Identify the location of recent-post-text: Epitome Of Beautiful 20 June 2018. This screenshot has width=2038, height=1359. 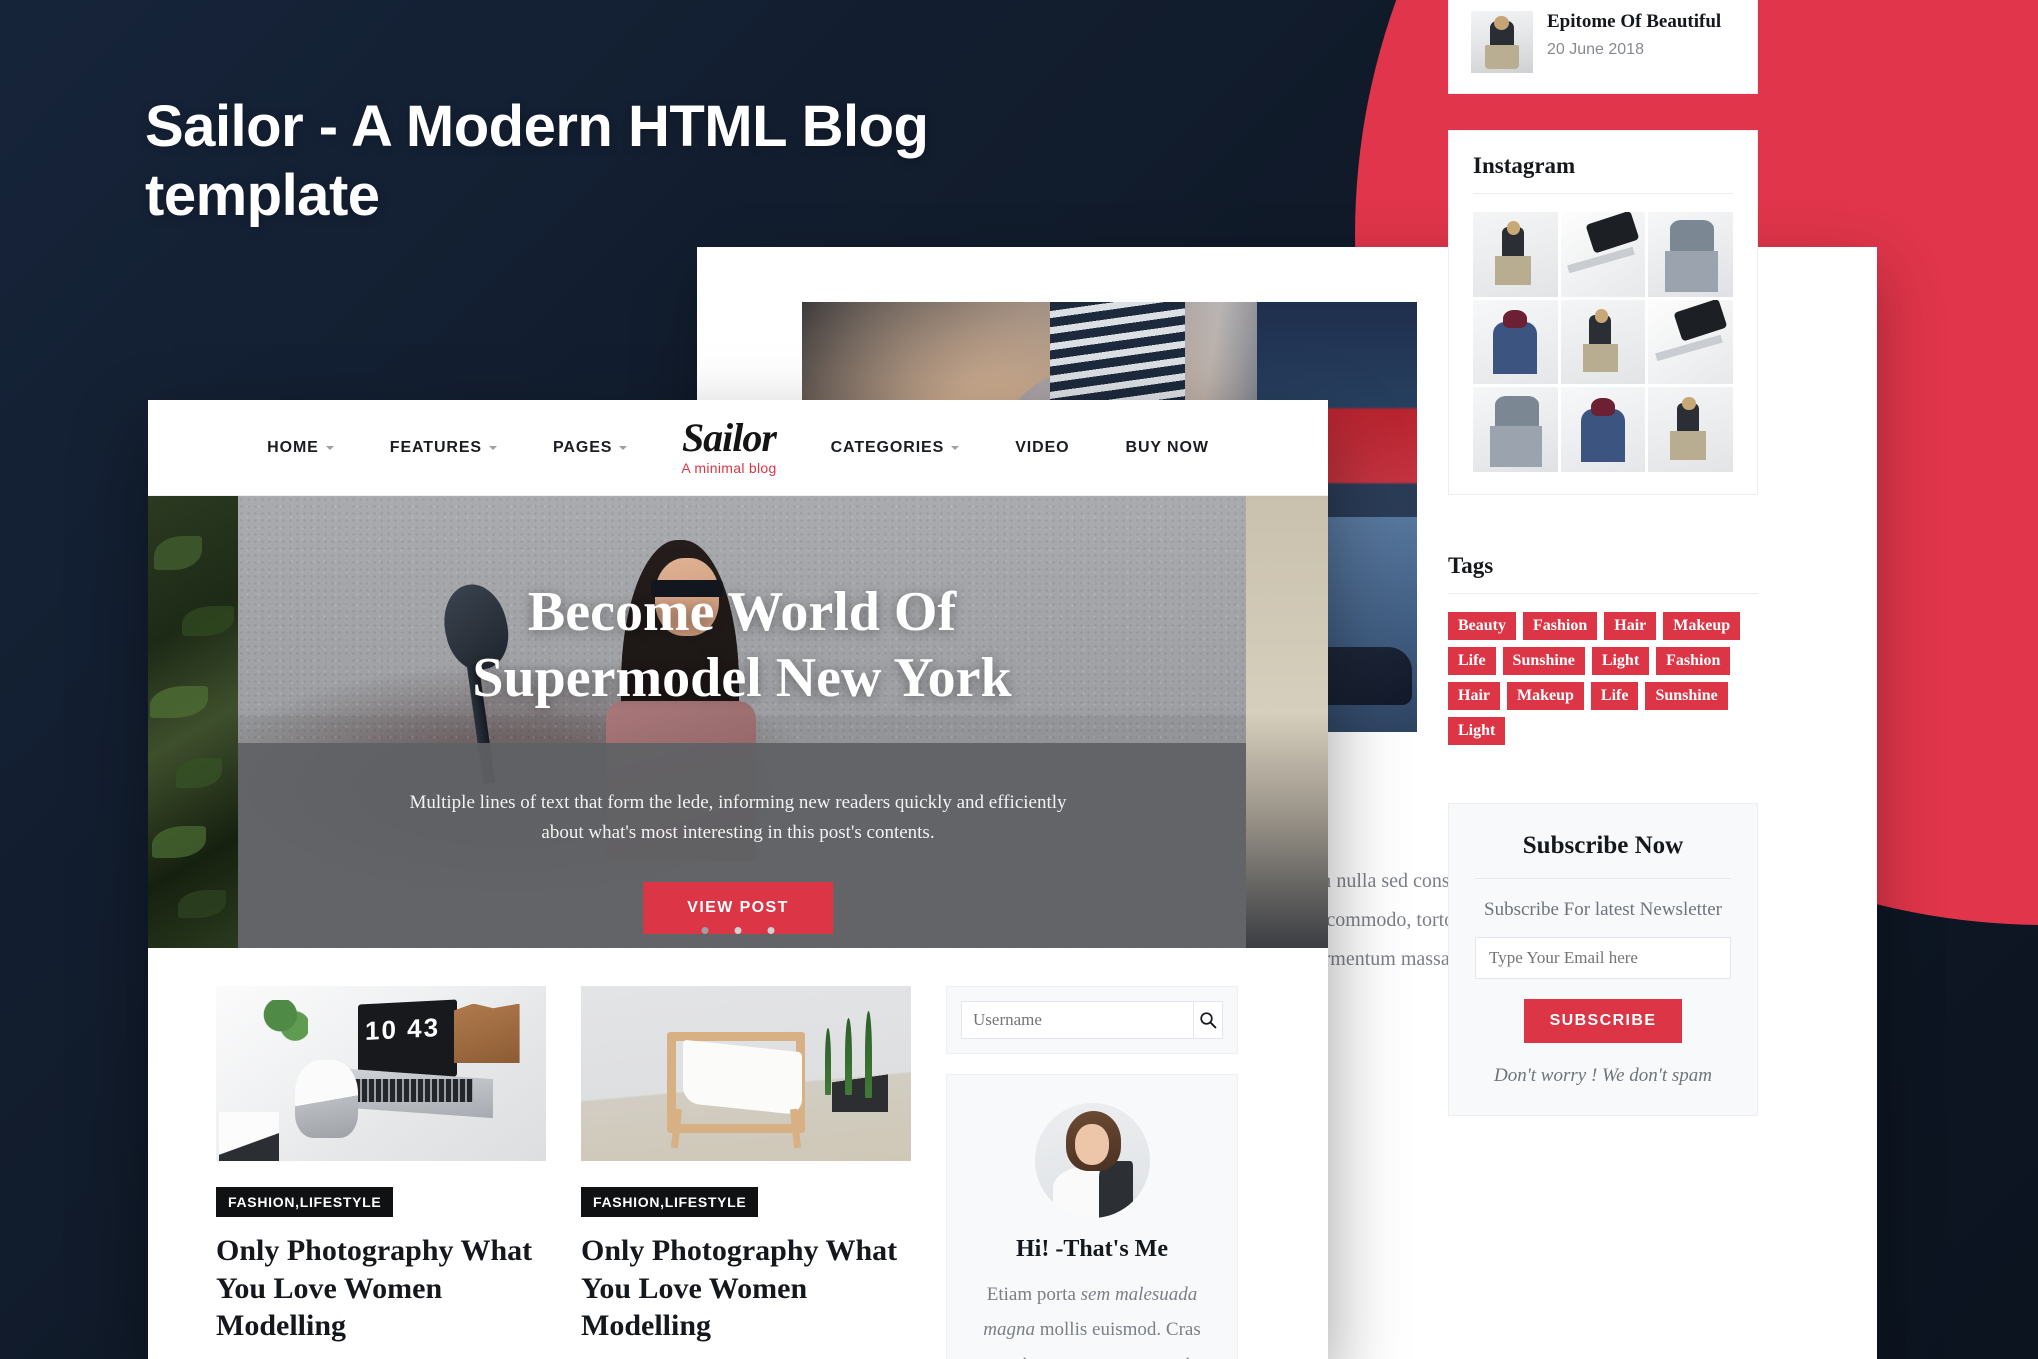
(1634, 35).